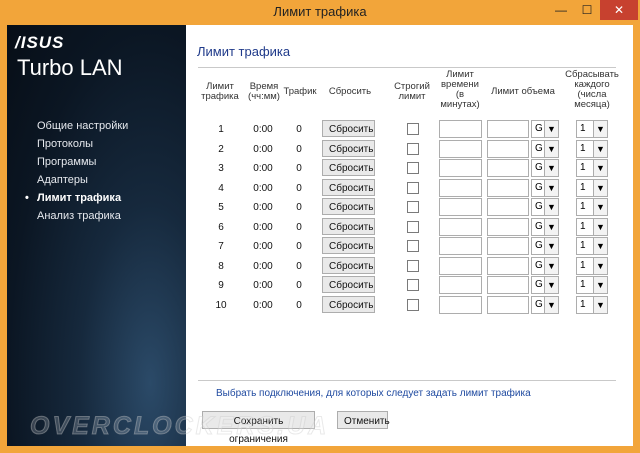  I want to click on sidebar-item-adapters: Адаптеры, so click(76, 180).